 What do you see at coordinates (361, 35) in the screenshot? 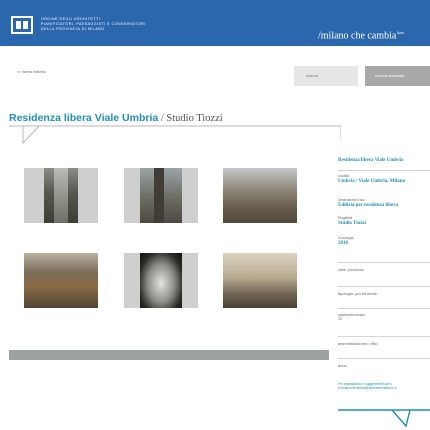
I see `site-brand-link: /milano che cambiabeta` at bounding box center [361, 35].